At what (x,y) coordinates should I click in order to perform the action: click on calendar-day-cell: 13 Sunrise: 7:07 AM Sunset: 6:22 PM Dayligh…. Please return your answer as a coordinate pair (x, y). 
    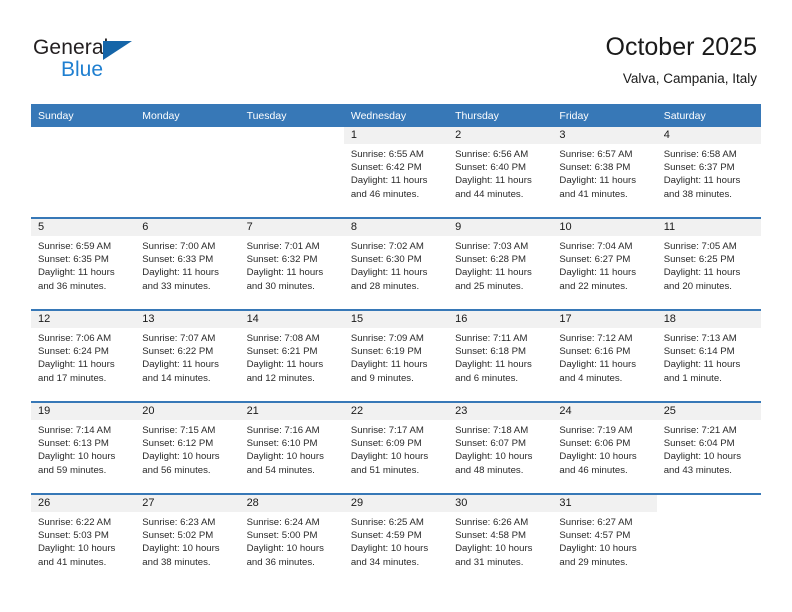
    Looking at the image, I should click on (187, 356).